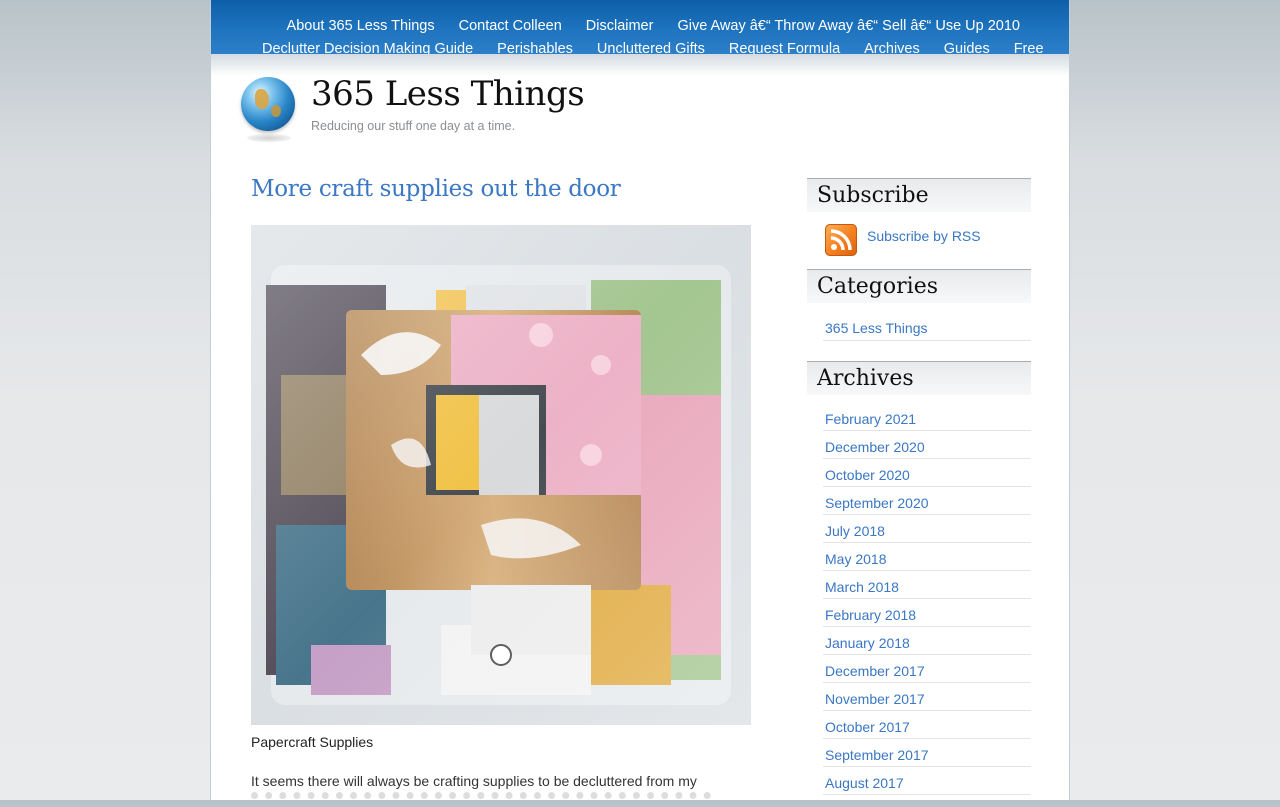 This screenshot has height=807, width=1280. Describe the element at coordinates (919, 286) in the screenshot. I see `categories-heading: Categories` at that location.